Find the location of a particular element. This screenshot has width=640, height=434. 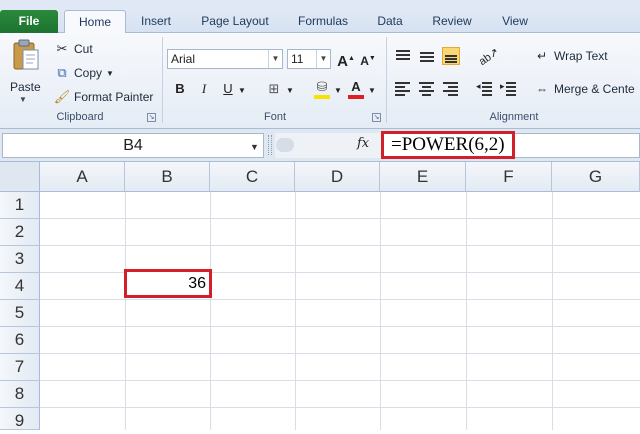

formula-cancel-button is located at coordinates (285, 145).